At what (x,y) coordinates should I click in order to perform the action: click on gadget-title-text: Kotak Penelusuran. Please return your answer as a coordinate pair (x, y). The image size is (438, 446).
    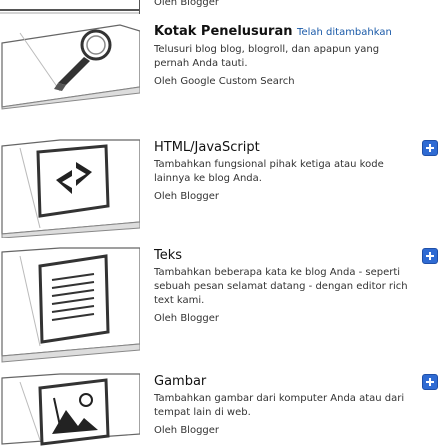
    Looking at the image, I should click on (223, 31).